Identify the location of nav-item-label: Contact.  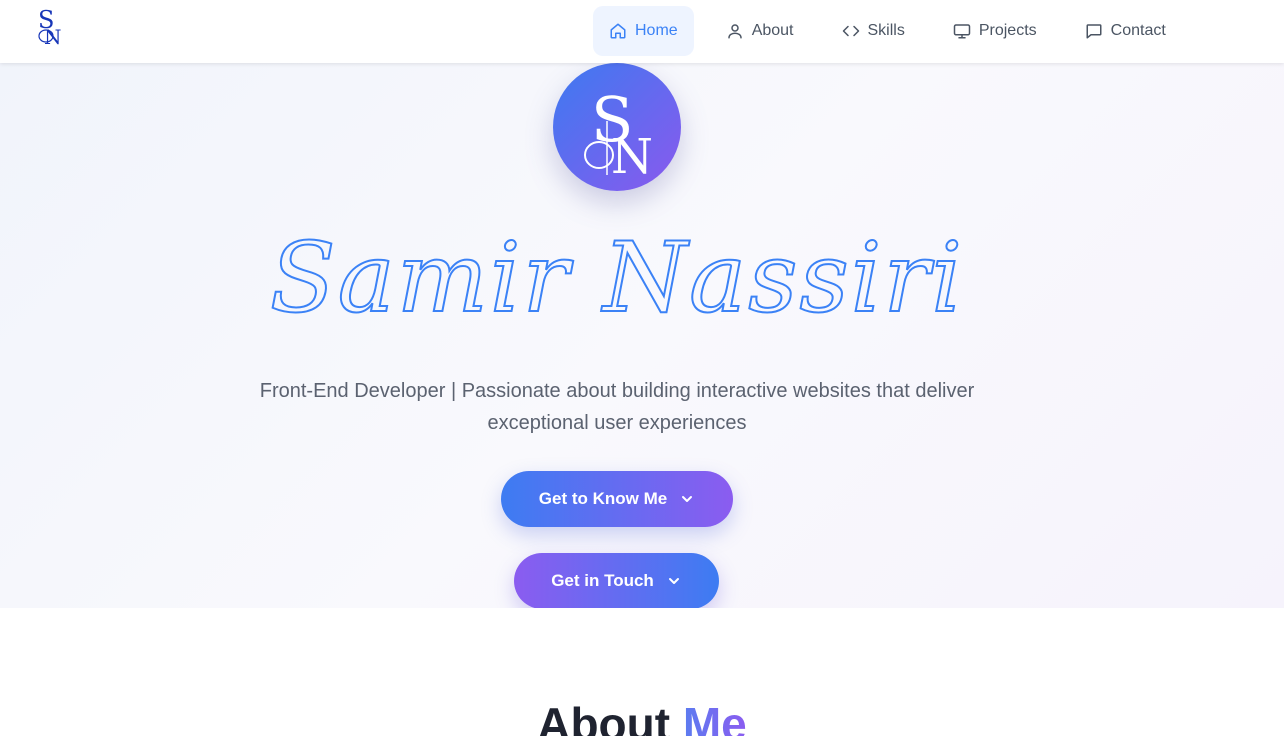
(1138, 30).